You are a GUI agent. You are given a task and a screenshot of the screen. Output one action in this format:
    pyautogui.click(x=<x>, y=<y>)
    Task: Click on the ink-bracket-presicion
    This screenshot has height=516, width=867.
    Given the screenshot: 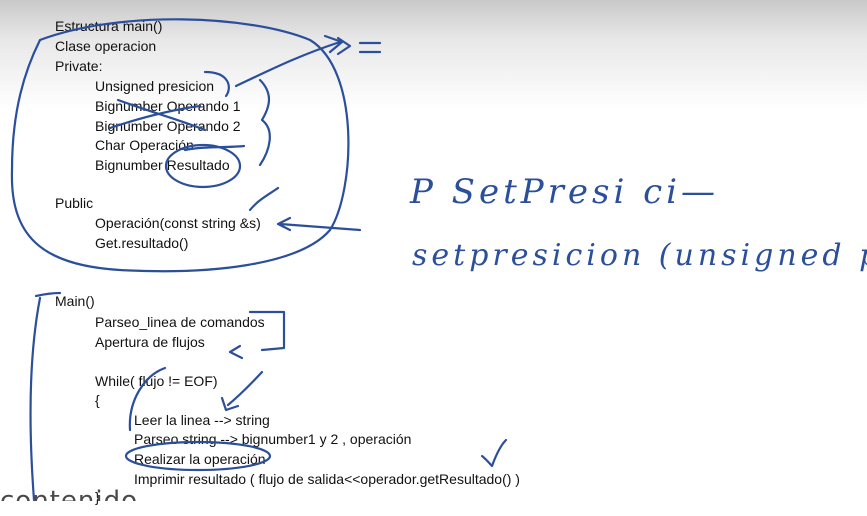 What is the action you would take?
    pyautogui.click(x=216, y=84)
    